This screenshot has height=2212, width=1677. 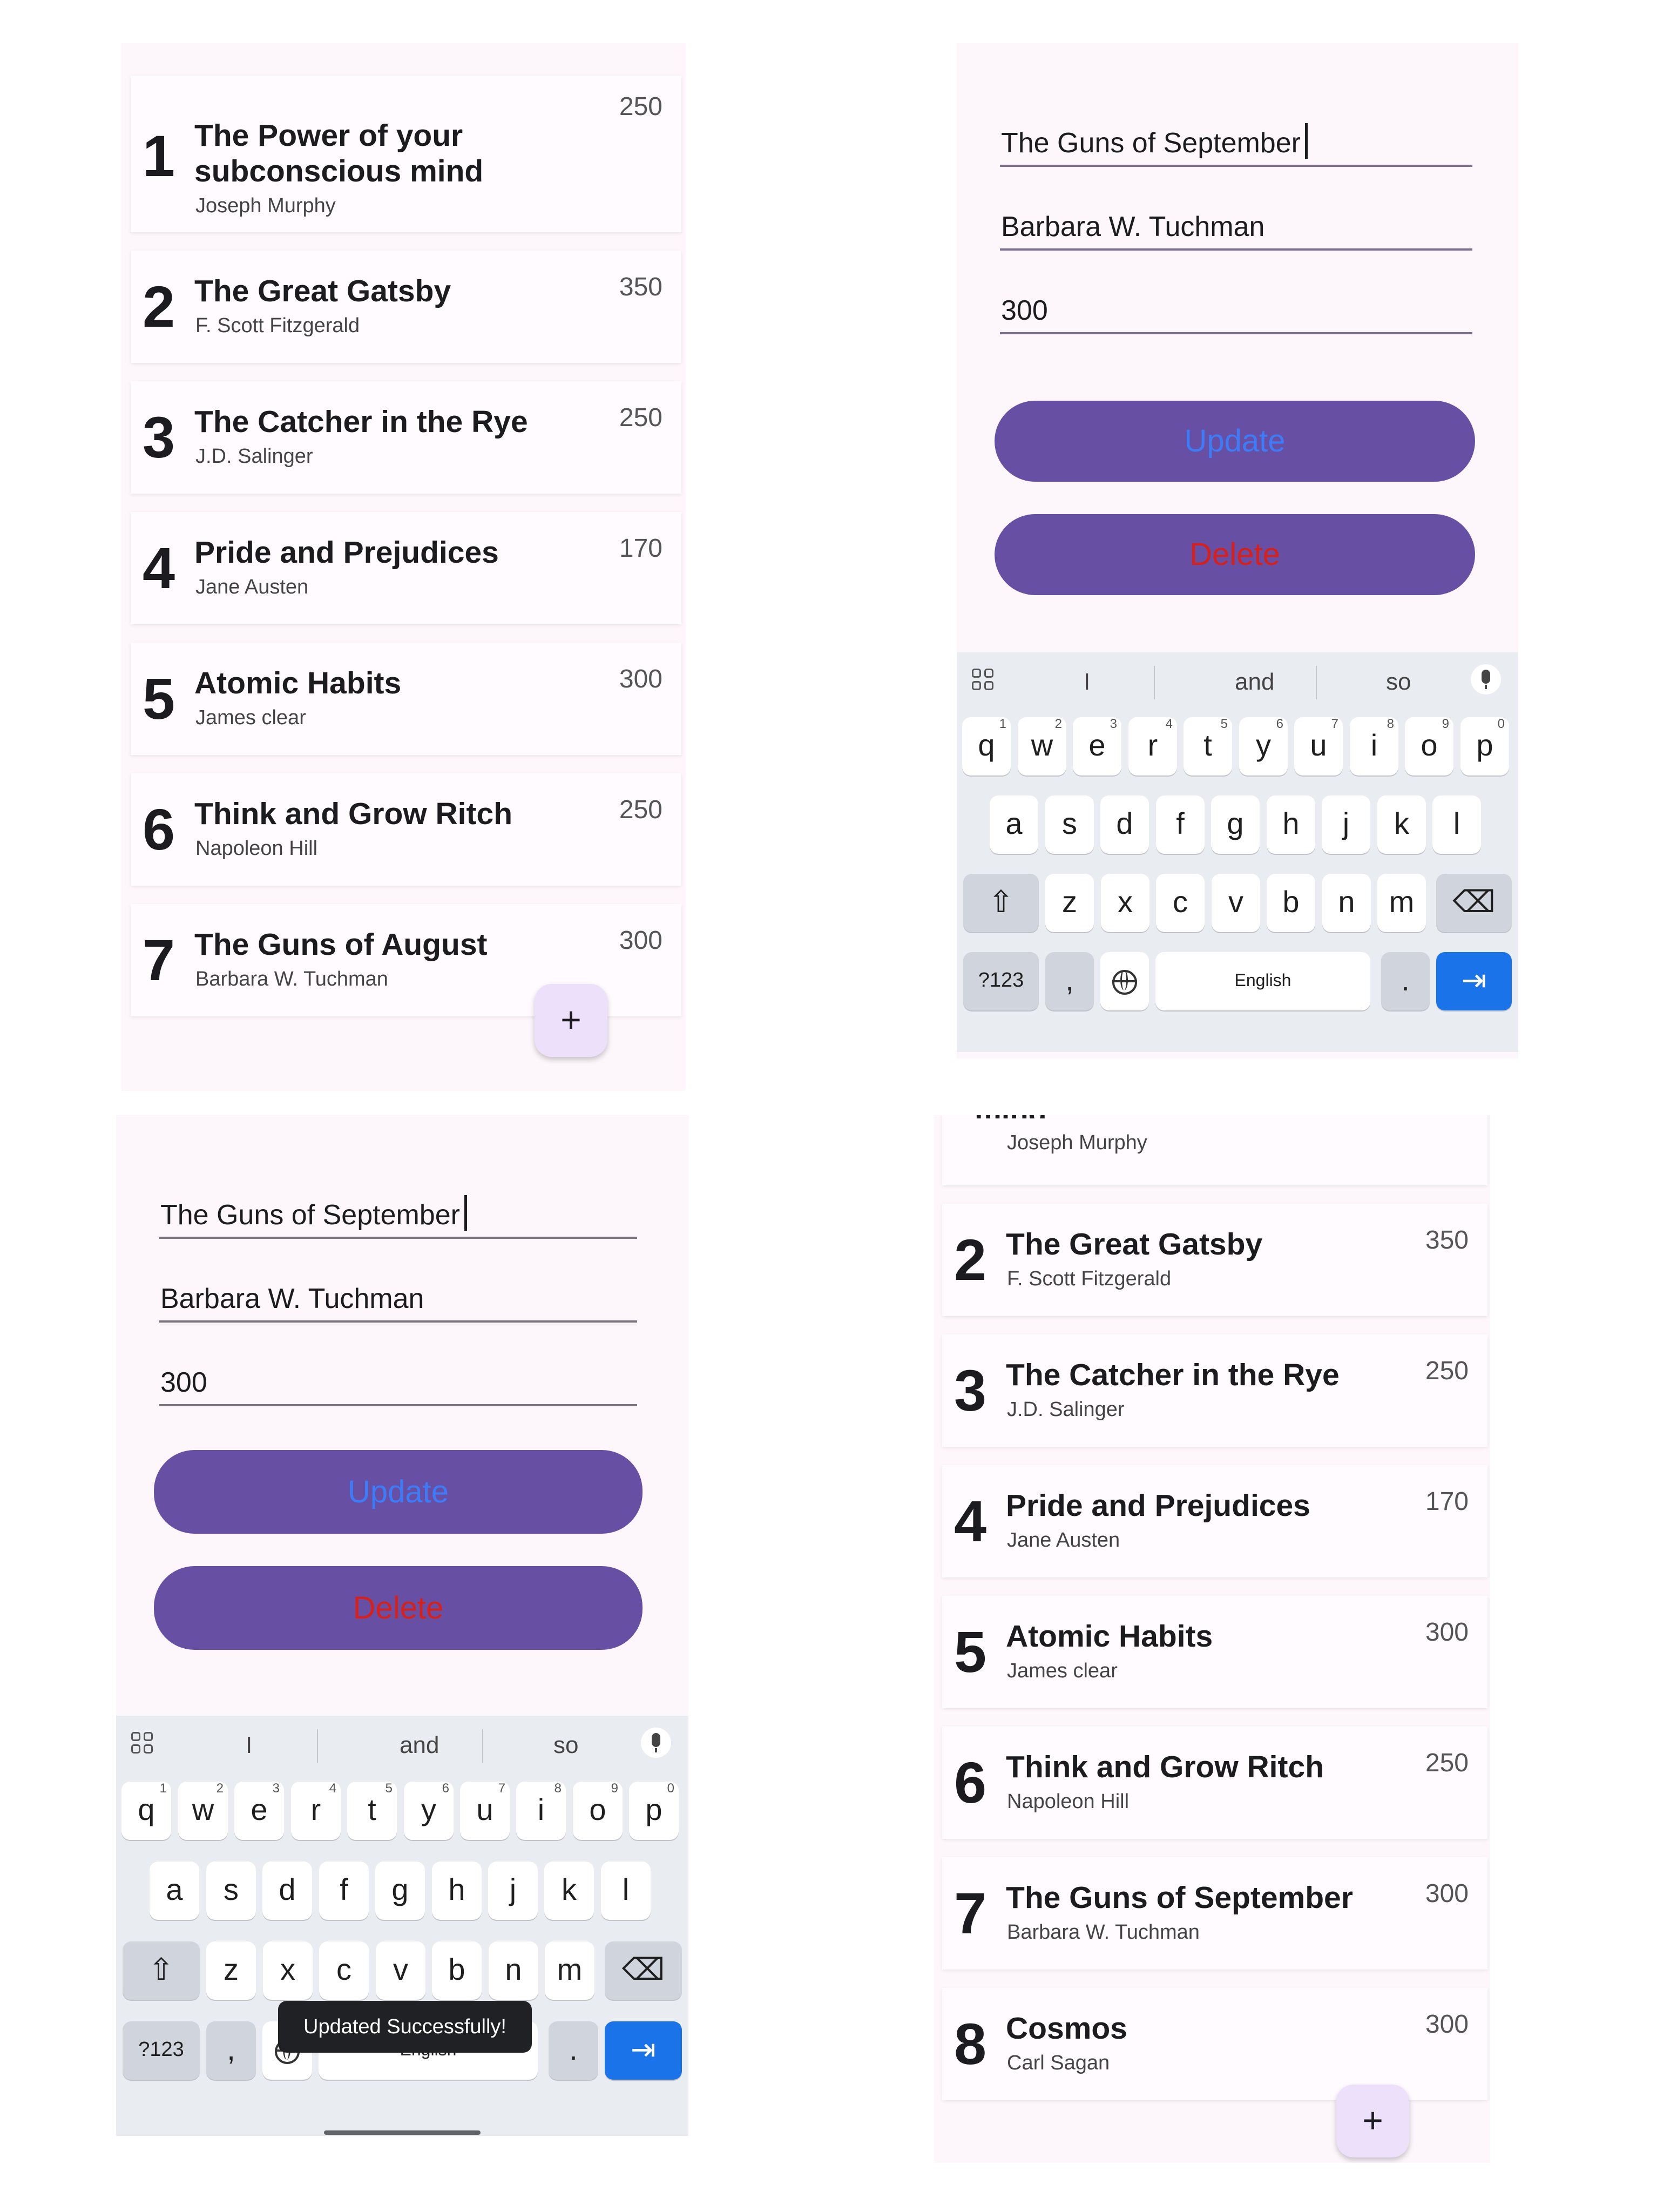 What do you see at coordinates (565, 1745) in the screenshot?
I see `suggestion-word: so` at bounding box center [565, 1745].